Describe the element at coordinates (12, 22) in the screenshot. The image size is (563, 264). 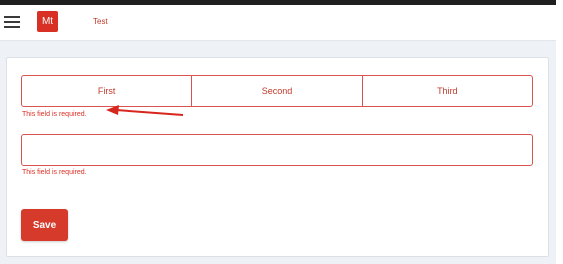
I see `hamburger-menu-icon` at that location.